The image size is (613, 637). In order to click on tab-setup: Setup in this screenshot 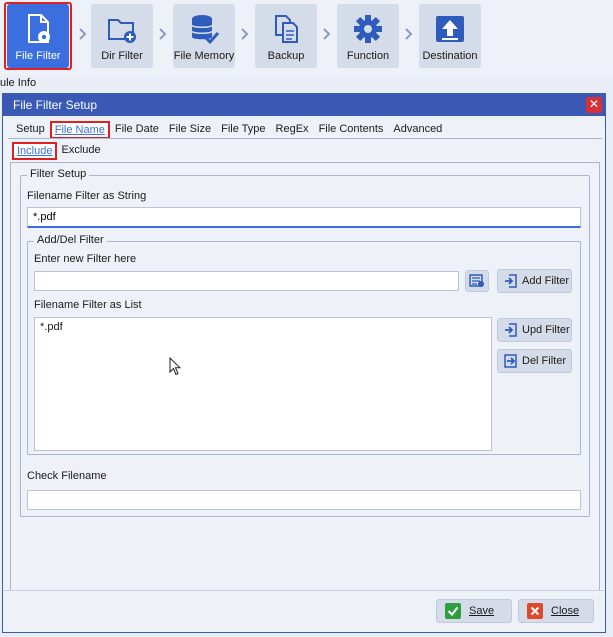, I will do `click(30, 130)`.